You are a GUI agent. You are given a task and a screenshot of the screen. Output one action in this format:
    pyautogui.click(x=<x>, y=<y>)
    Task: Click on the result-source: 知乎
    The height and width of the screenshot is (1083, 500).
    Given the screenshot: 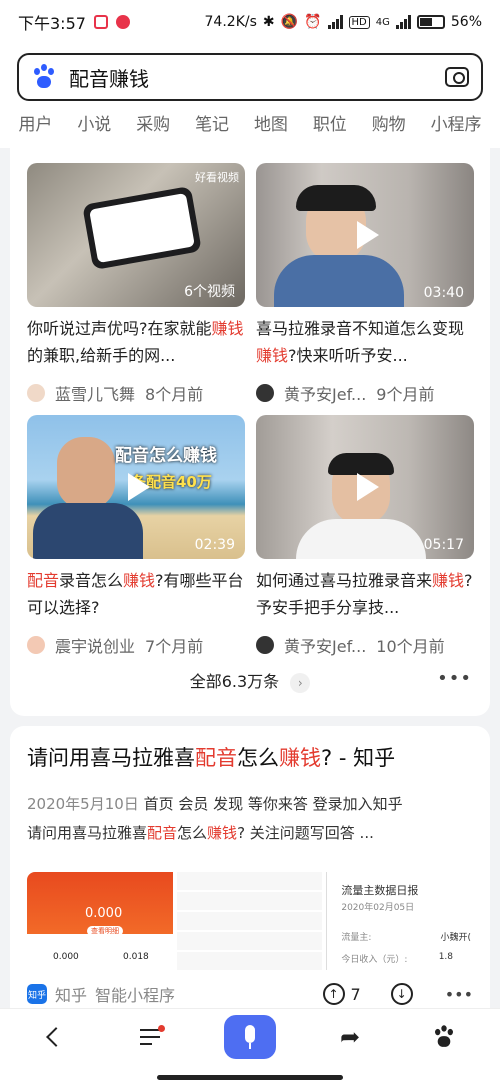 What is the action you would take?
    pyautogui.click(x=71, y=994)
    